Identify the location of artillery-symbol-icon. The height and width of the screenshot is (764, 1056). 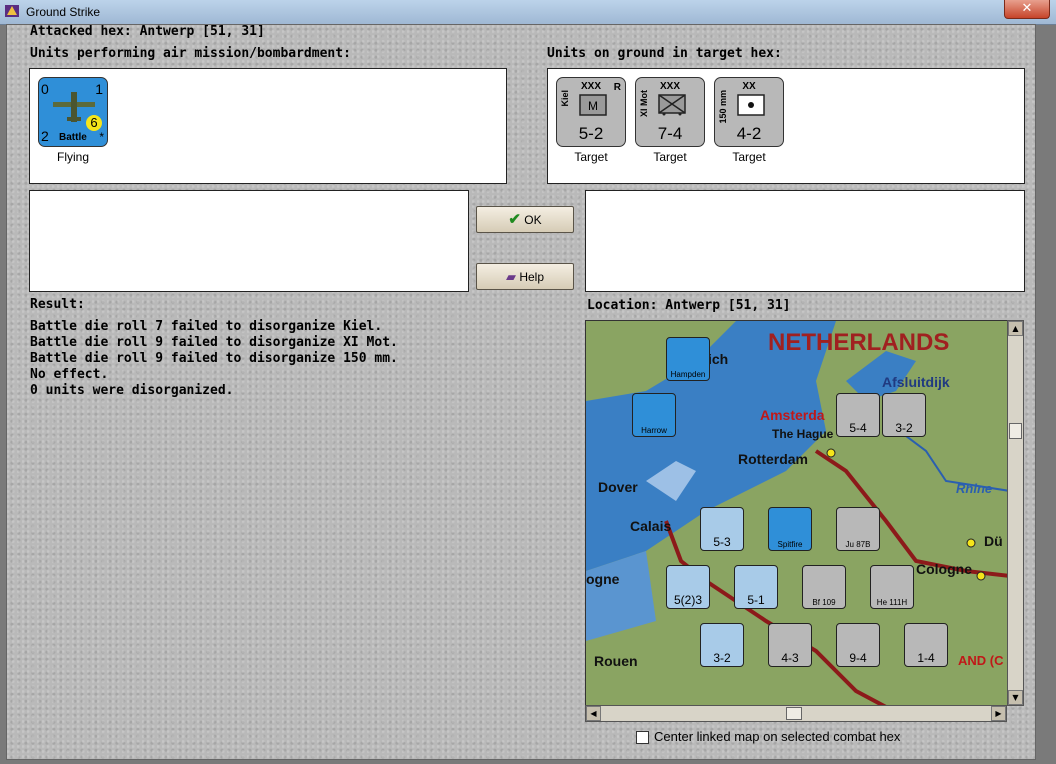
(751, 105).